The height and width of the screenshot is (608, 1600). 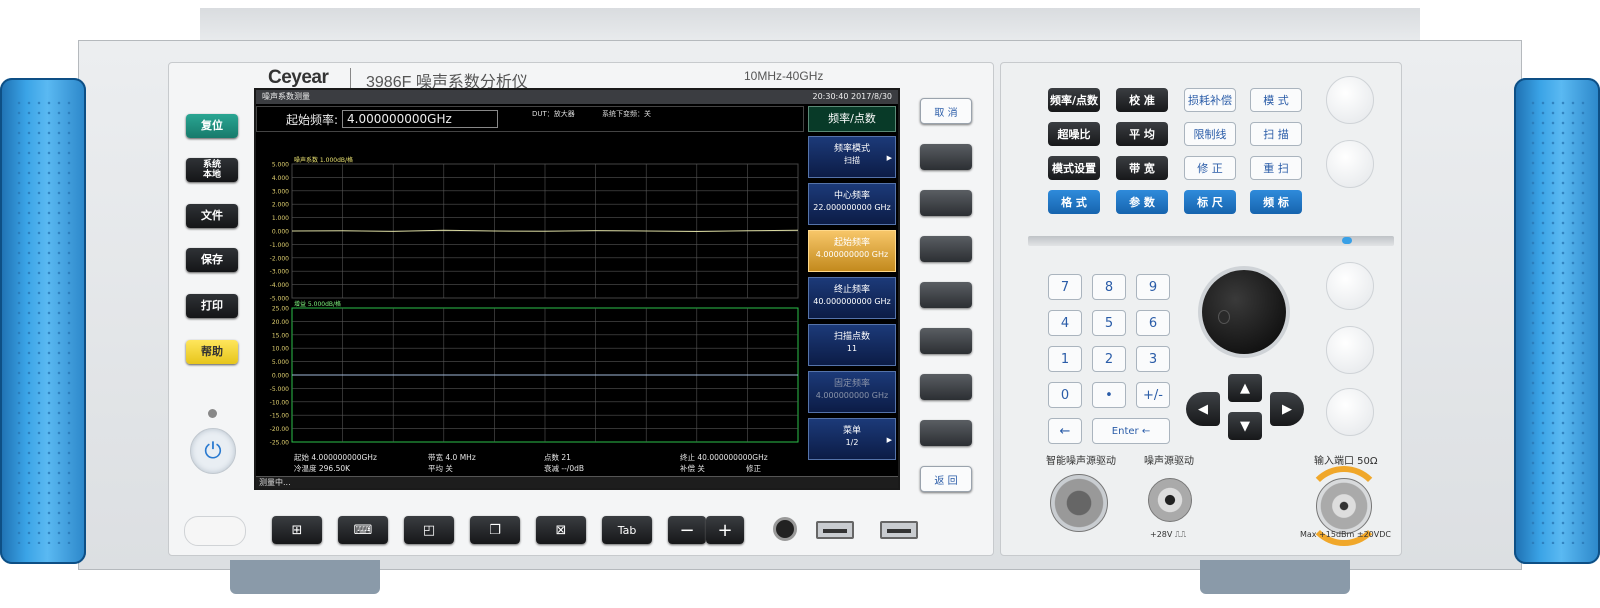 What do you see at coordinates (561, 530) in the screenshot?
I see `close-window-button: ⊠` at bounding box center [561, 530].